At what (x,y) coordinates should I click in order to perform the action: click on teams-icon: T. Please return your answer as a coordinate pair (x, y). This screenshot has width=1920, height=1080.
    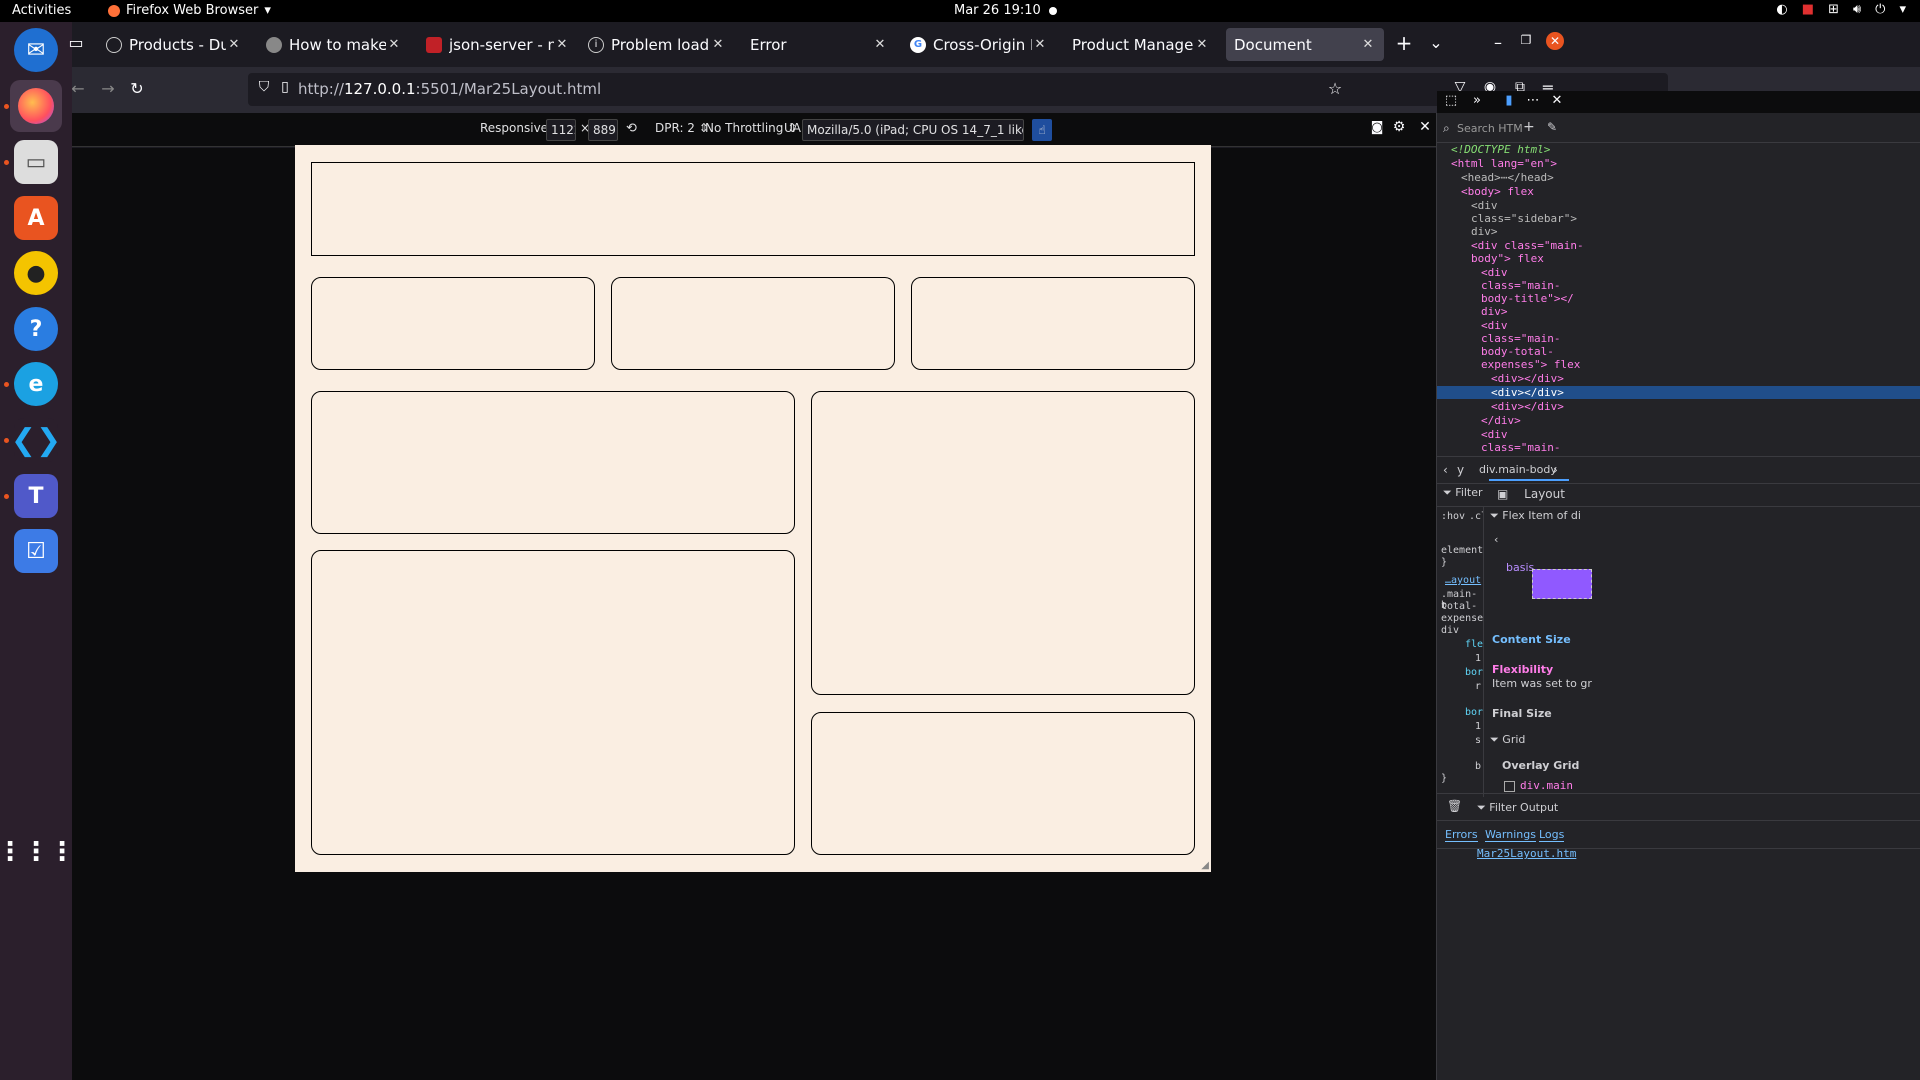
    Looking at the image, I should click on (36, 496).